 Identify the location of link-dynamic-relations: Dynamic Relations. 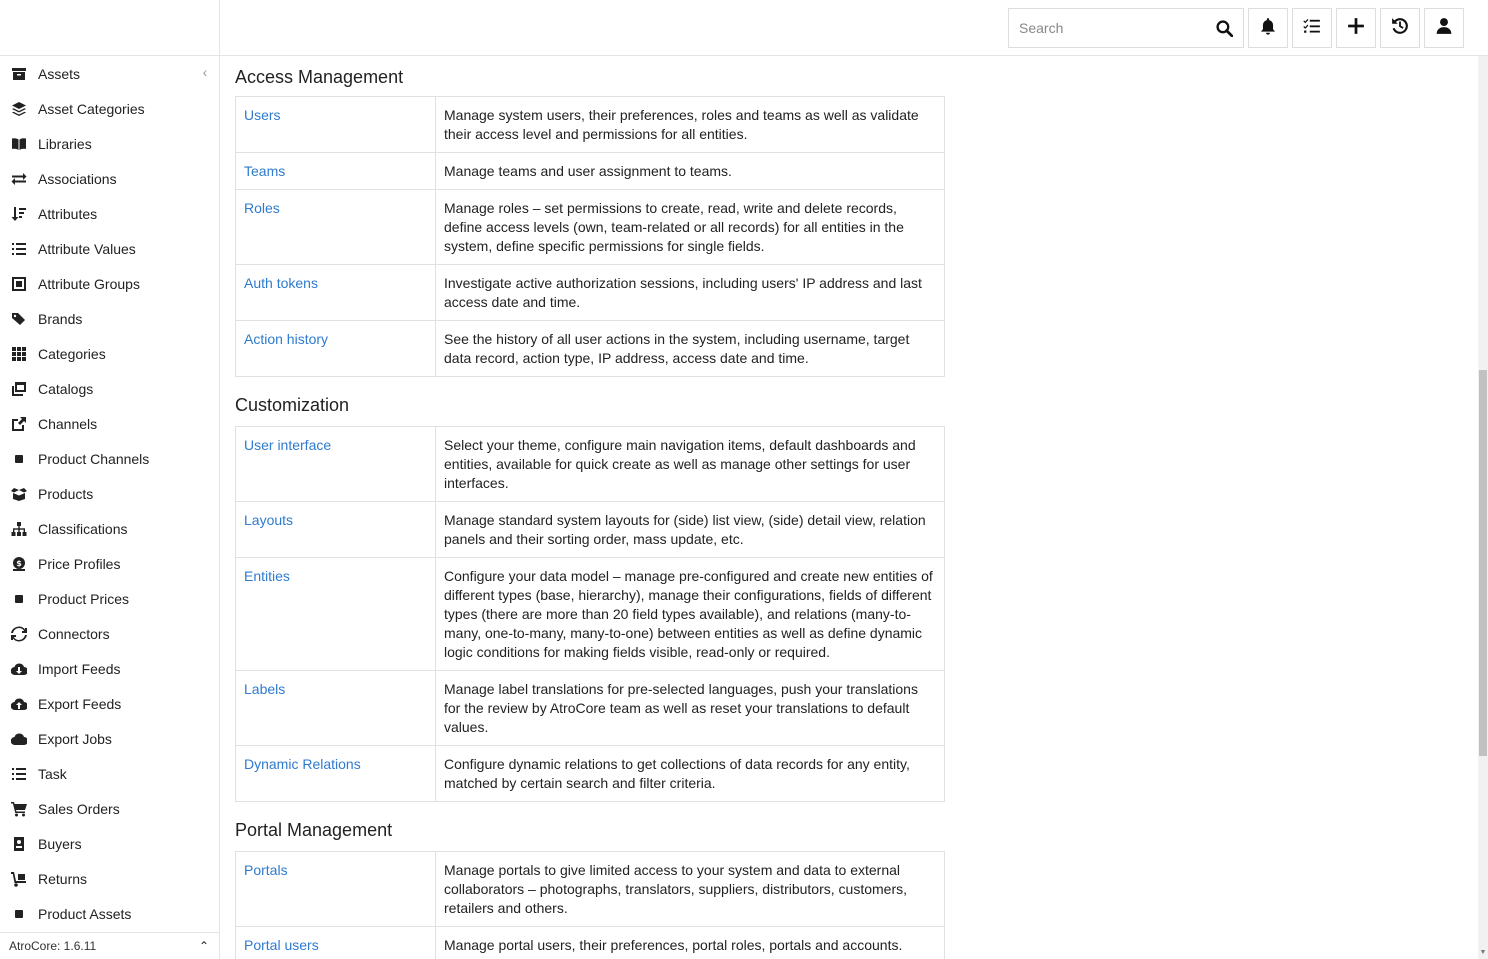
(302, 764).